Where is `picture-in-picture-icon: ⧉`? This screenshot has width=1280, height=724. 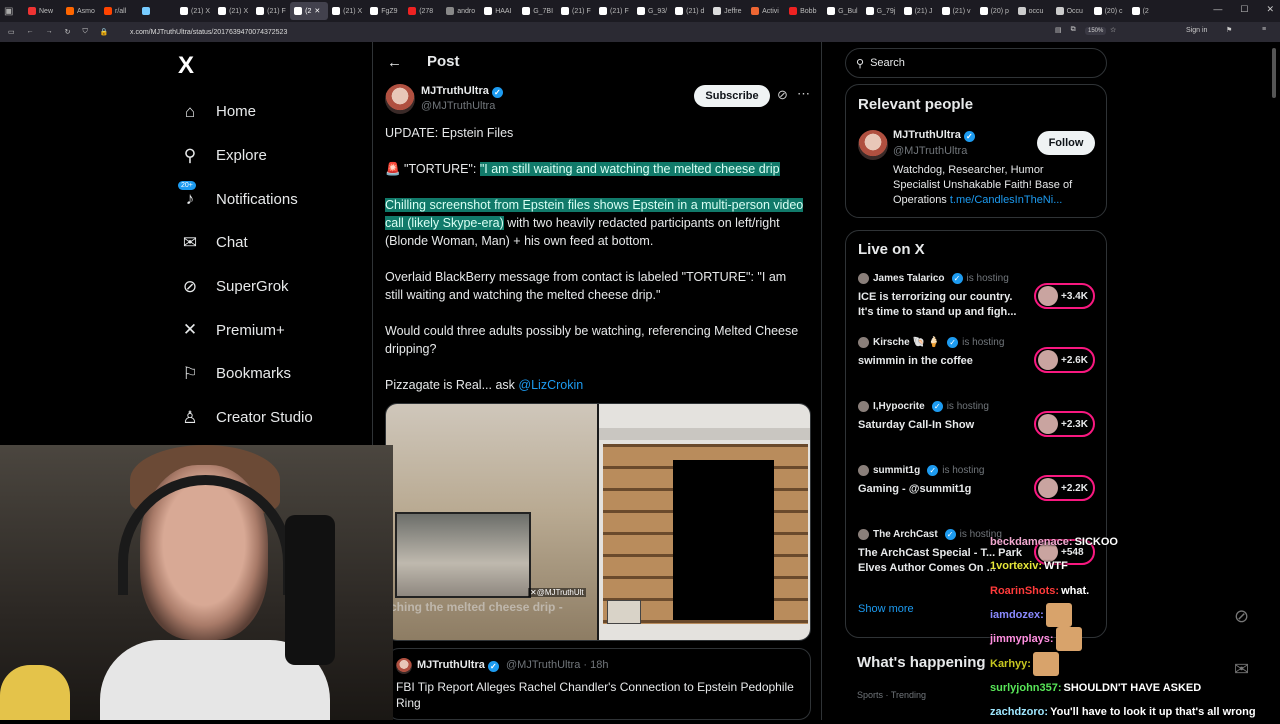
picture-in-picture-icon: ⧉ is located at coordinates (1073, 30).